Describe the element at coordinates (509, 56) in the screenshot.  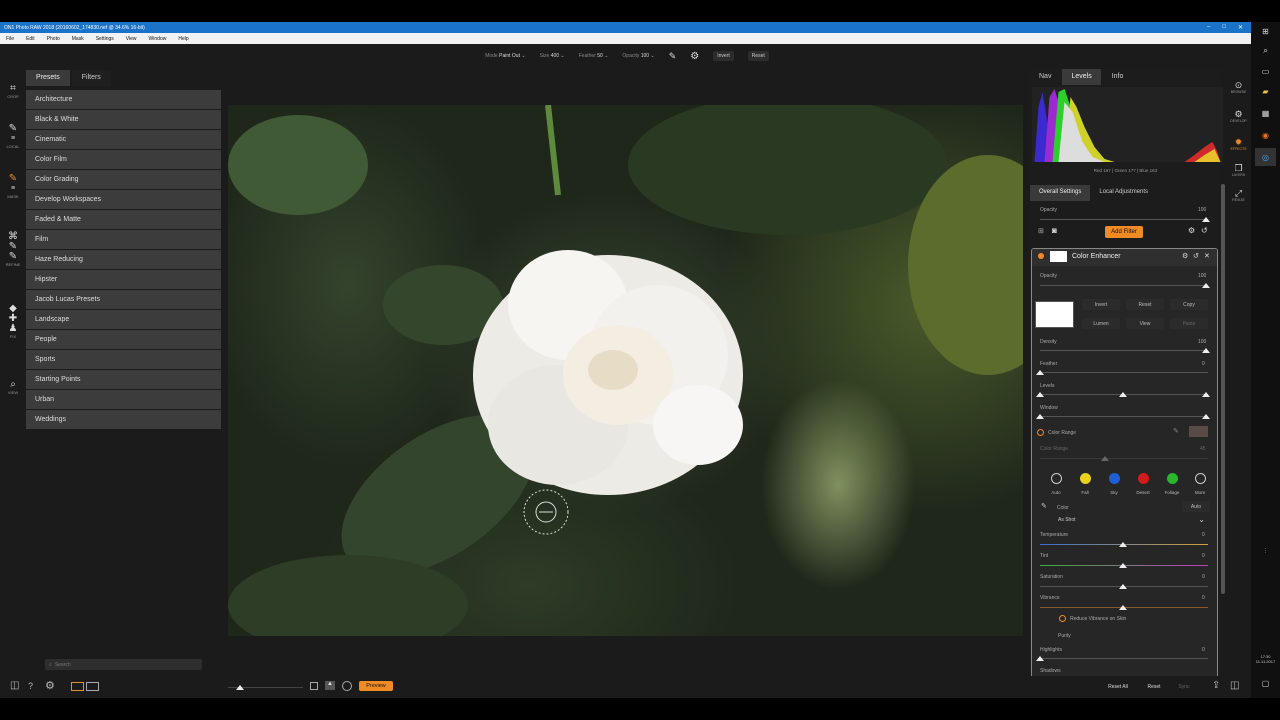
I see `mode-select: Paint Out` at that location.